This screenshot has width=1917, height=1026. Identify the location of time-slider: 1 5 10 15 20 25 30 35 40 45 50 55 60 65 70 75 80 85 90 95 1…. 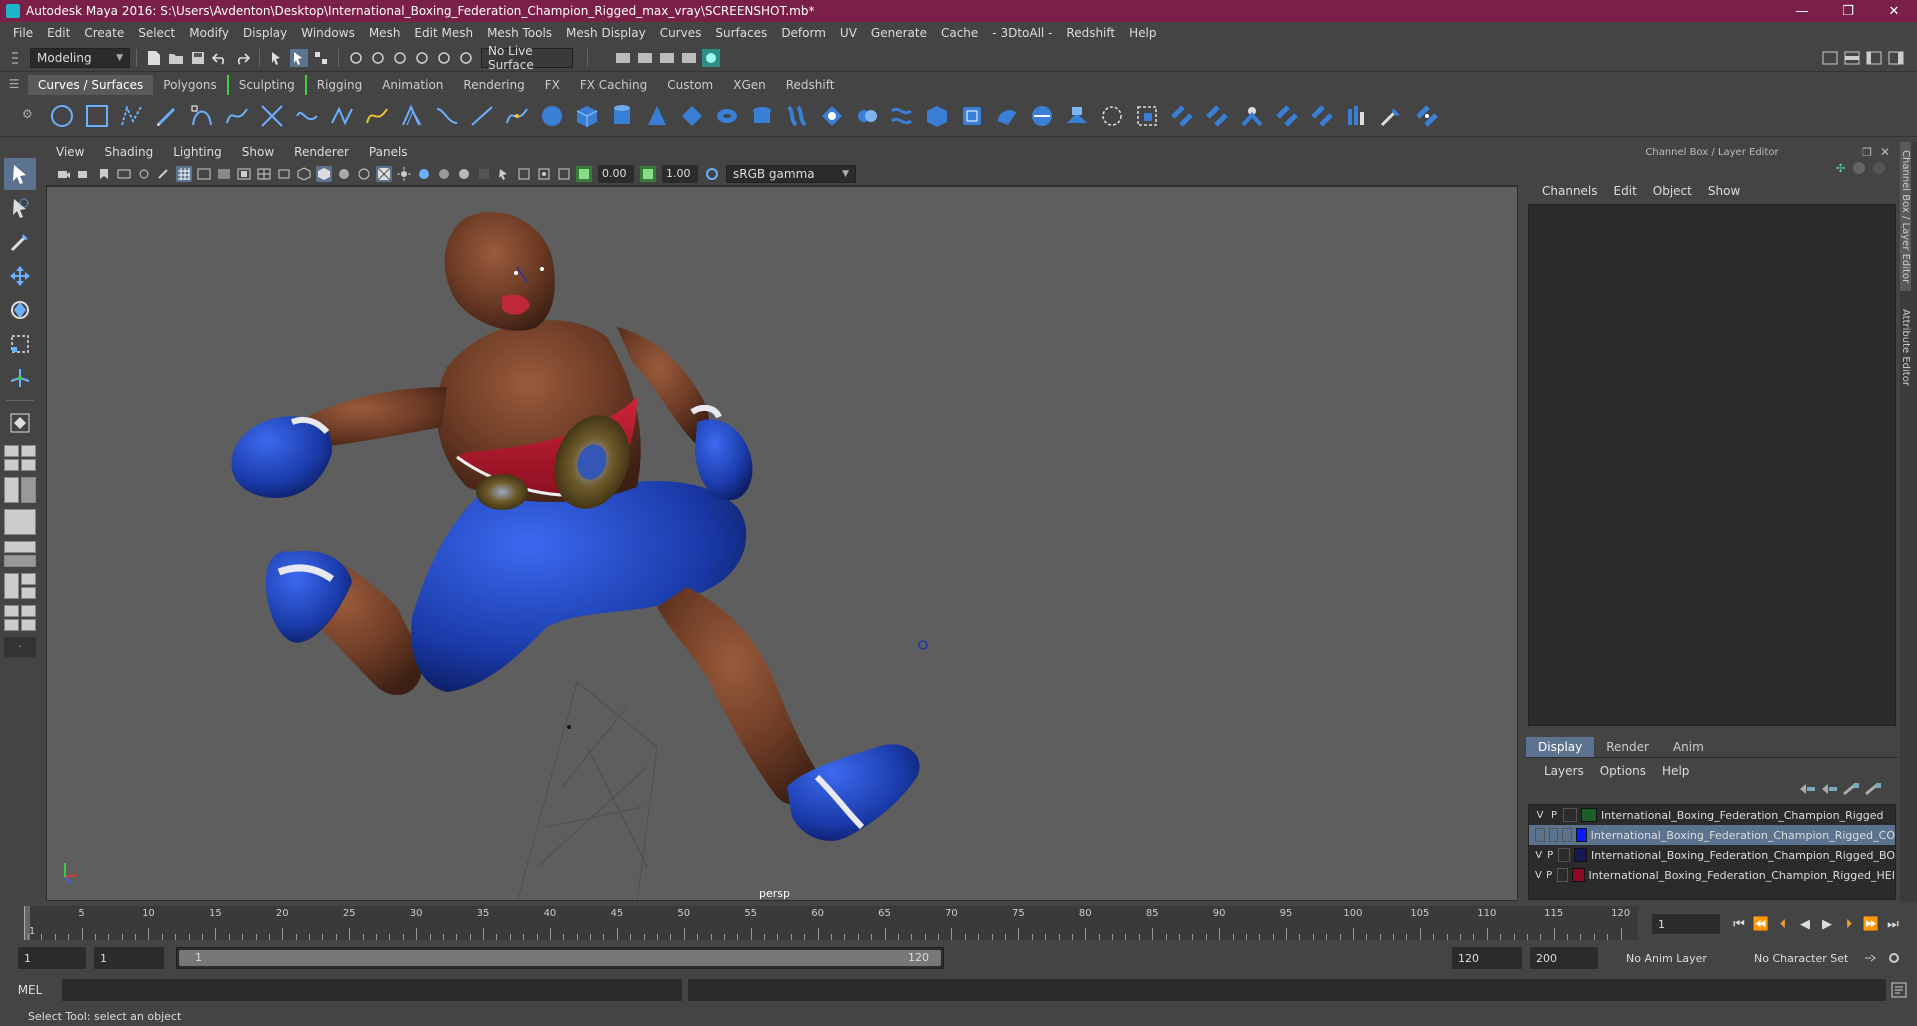
(831, 923).